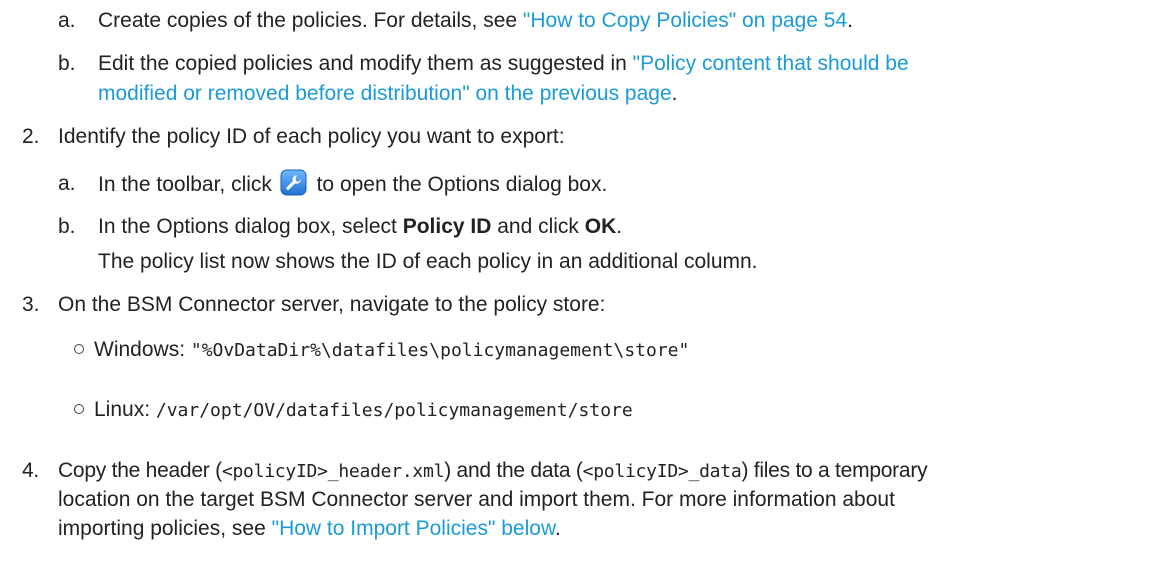 This screenshot has width=1157, height=582. What do you see at coordinates (142, 349) in the screenshot?
I see `windows-label: Windows:` at bounding box center [142, 349].